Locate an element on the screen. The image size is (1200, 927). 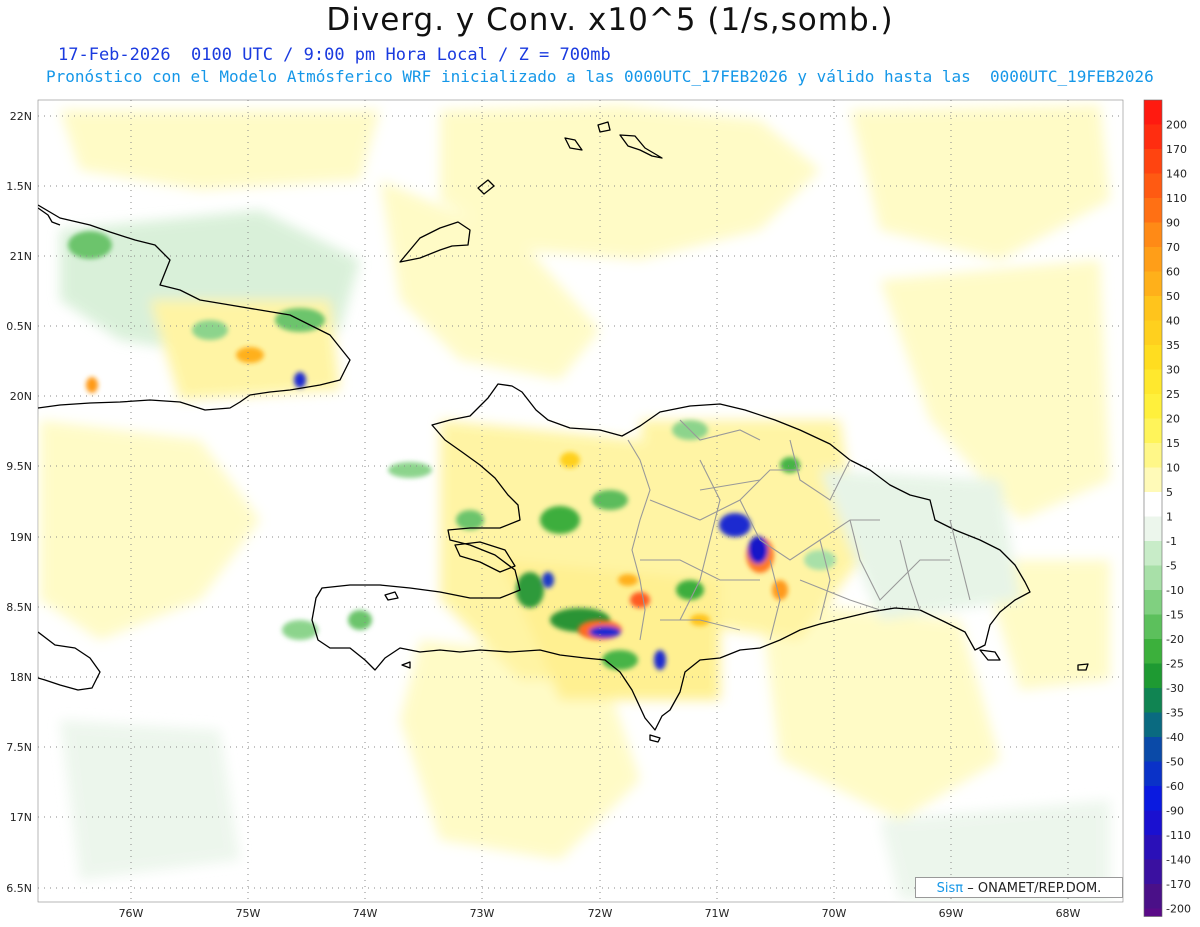
lat-label: 18N is located at coordinates (21, 677).